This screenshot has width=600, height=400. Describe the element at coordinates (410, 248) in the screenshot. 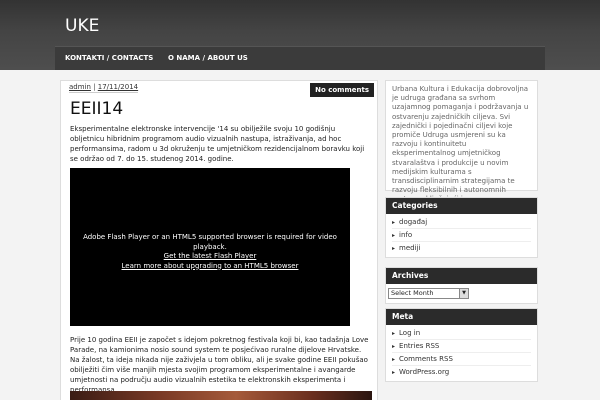

I see `category-label: mediji` at that location.